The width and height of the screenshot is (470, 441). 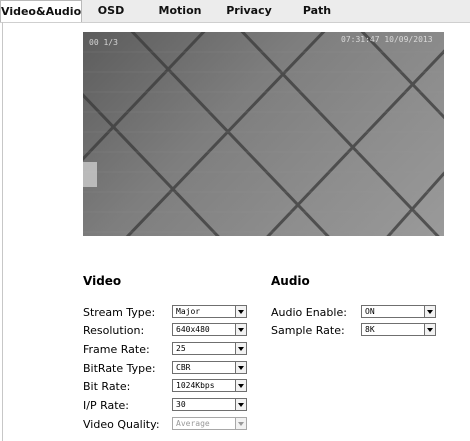 I want to click on tab-osd: OSD, so click(x=111, y=11).